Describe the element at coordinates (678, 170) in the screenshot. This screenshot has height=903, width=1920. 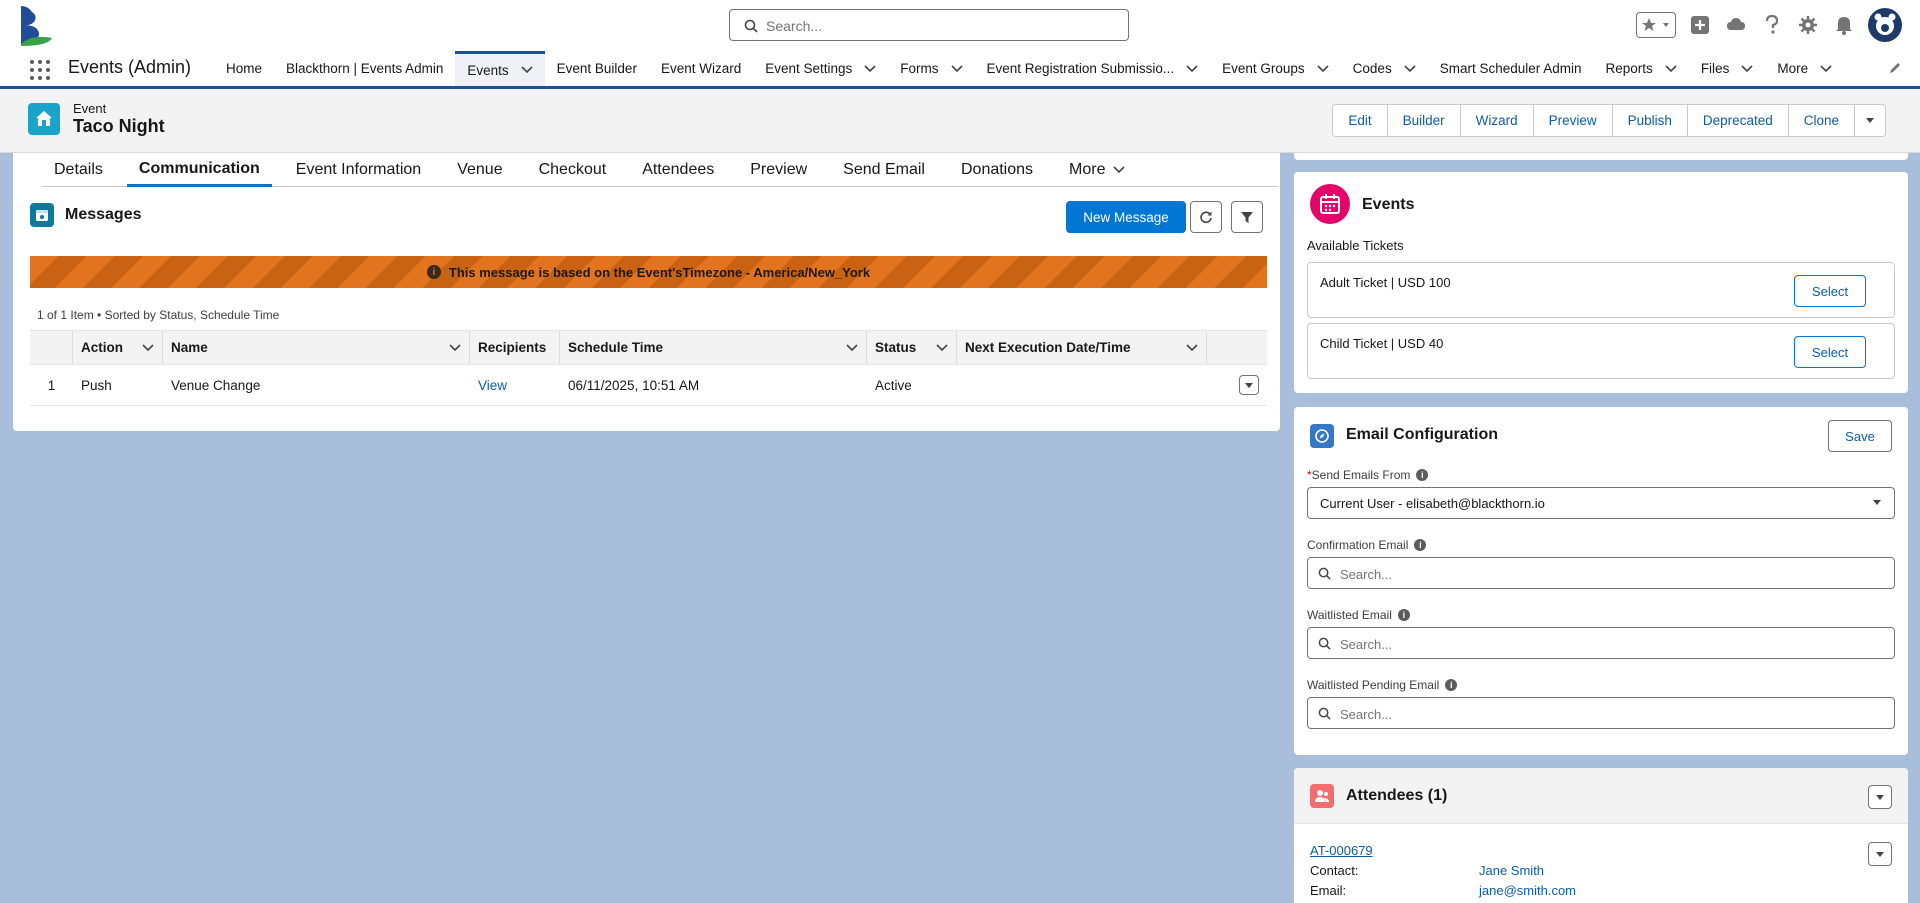
I see `tab-attendees: Attendees` at that location.